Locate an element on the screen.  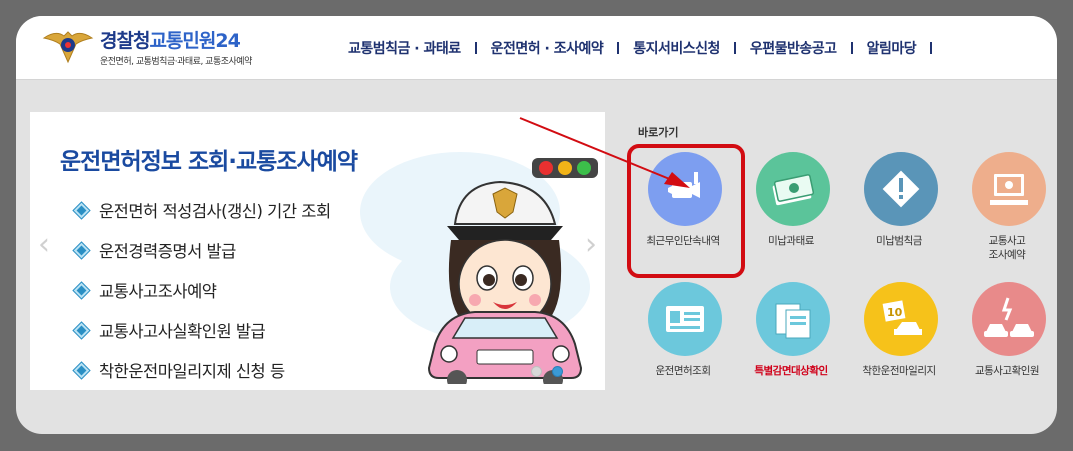
nav-item-license: 운전면허 · 조사예약 is located at coordinates (547, 48).